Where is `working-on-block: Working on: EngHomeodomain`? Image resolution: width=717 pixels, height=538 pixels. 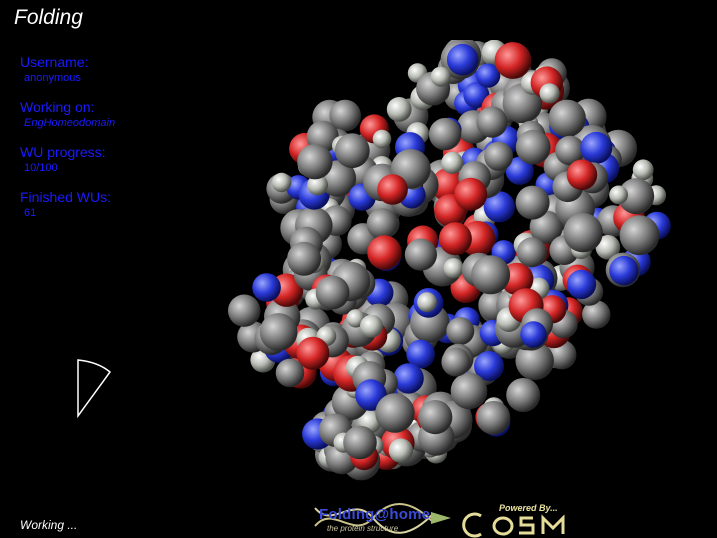 working-on-block: Working on: EngHomeodomain is located at coordinates (67, 114).